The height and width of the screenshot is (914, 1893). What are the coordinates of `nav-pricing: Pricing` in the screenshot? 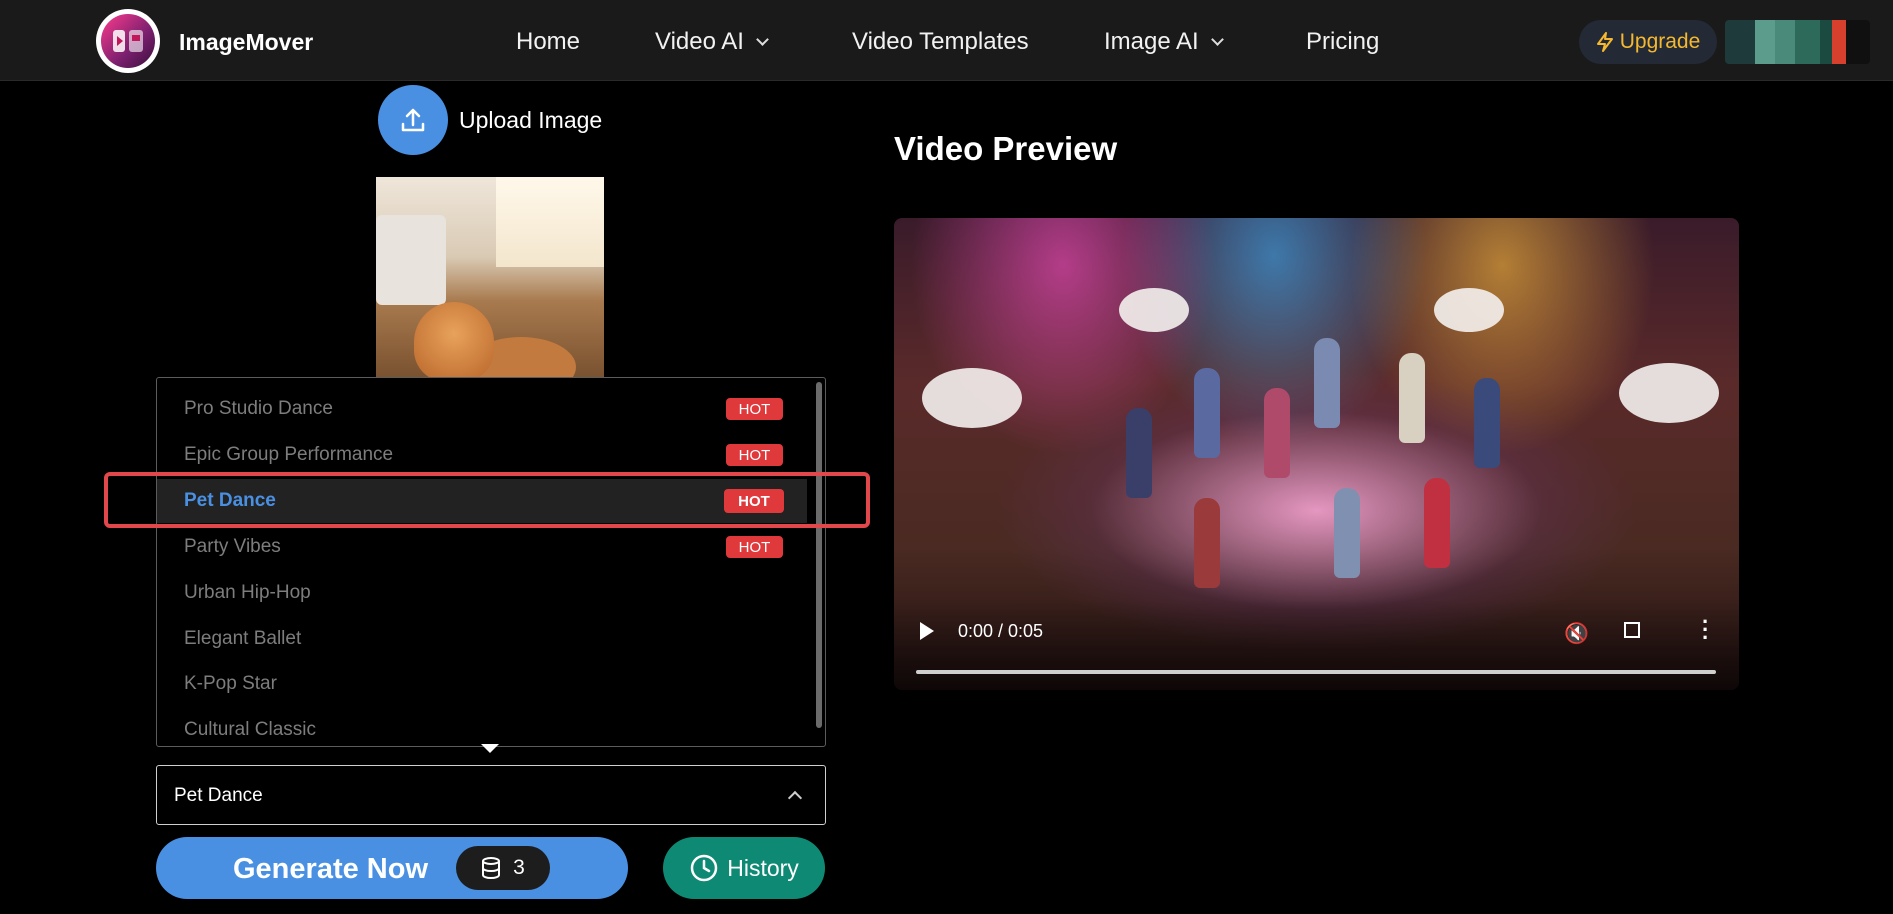 It's located at (1342, 42).